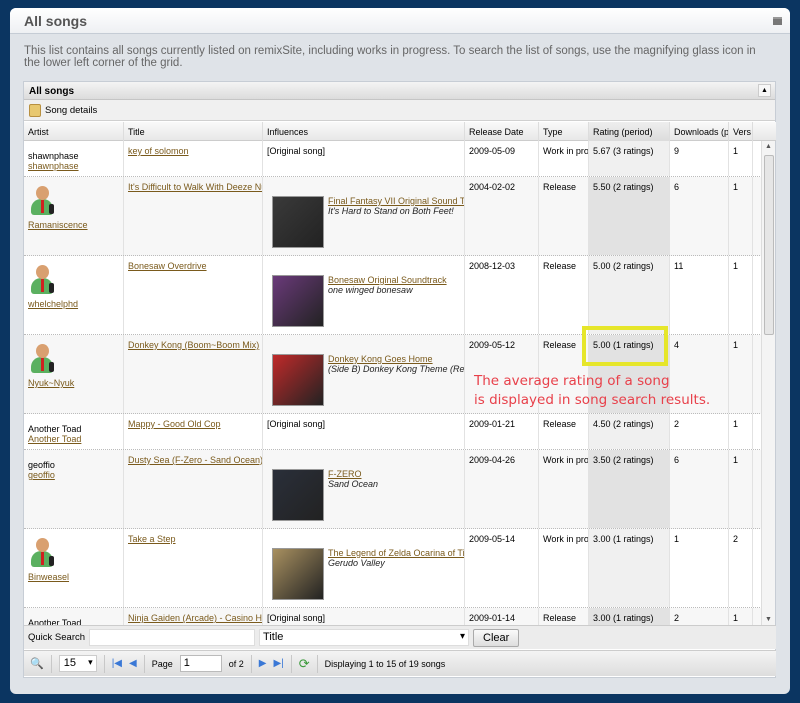 This screenshot has height=703, width=800. What do you see at coordinates (736, 266) in the screenshot?
I see `versions-count: 1` at bounding box center [736, 266].